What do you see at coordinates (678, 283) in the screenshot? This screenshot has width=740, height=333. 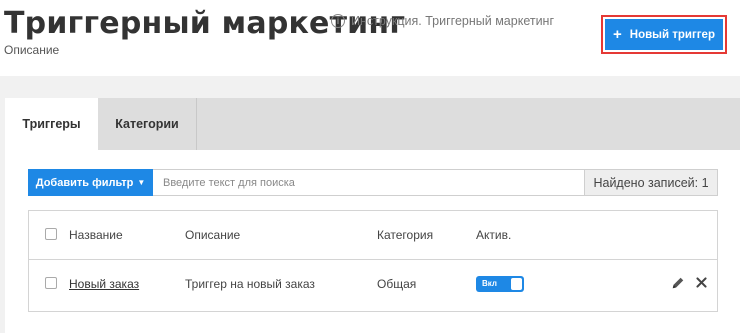 I see `pencil-icon` at bounding box center [678, 283].